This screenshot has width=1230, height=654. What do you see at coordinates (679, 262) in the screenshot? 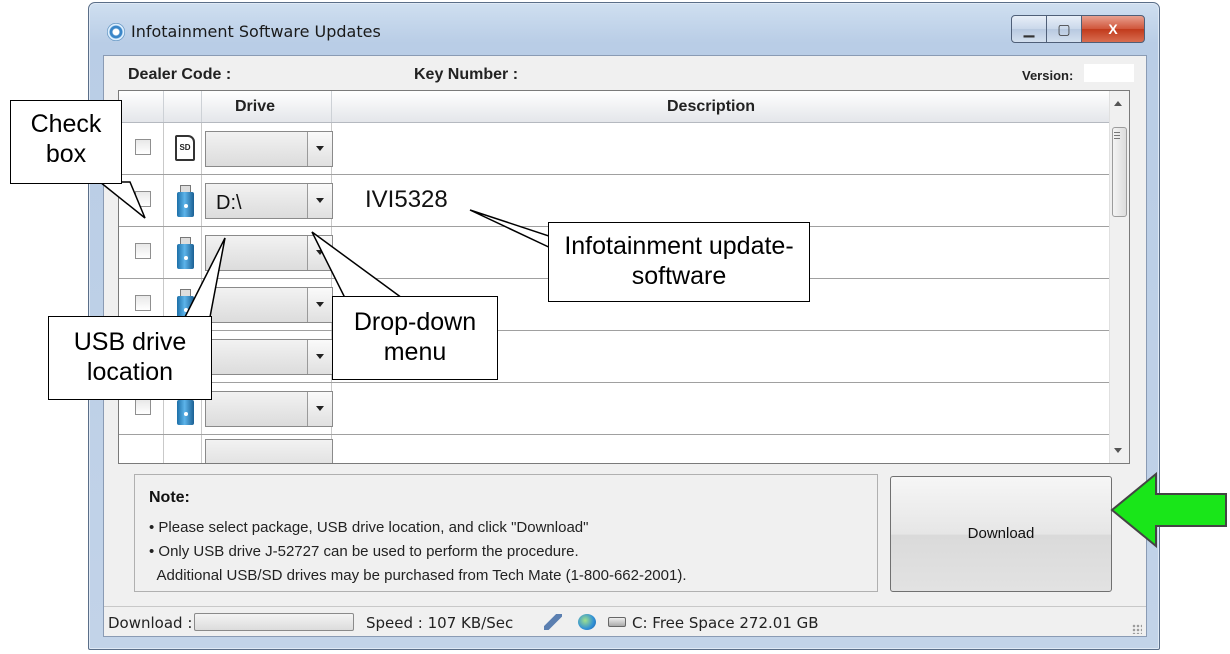
I see `callout-update-software: Infotainment update-software` at bounding box center [679, 262].